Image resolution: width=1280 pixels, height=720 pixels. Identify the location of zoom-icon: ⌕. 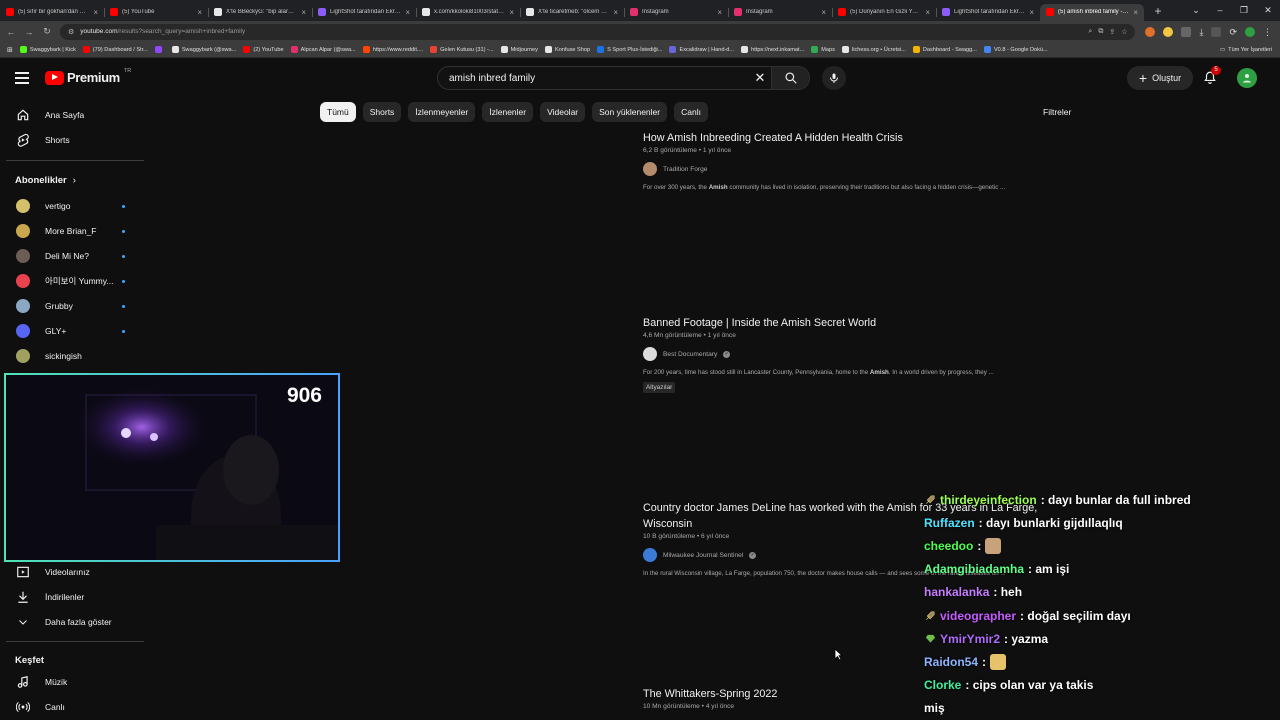
(1090, 32).